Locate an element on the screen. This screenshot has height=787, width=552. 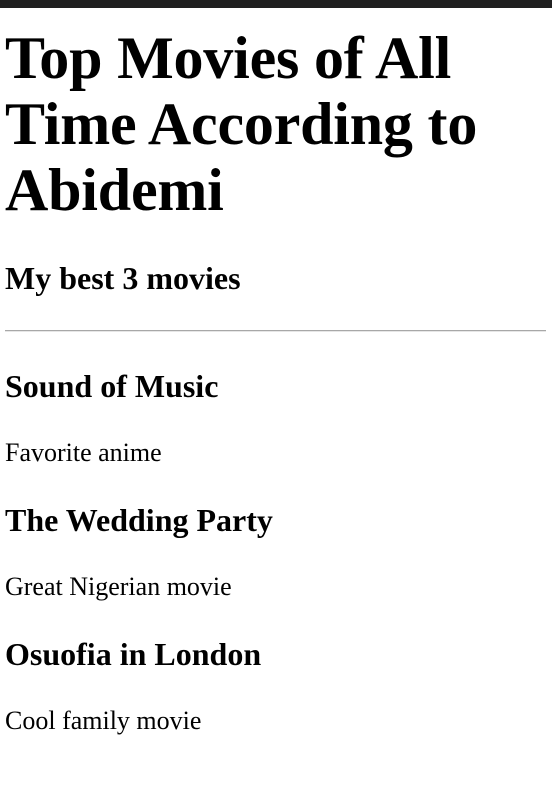
movie-item: Sound of Music Favorite anime is located at coordinates (275, 418).